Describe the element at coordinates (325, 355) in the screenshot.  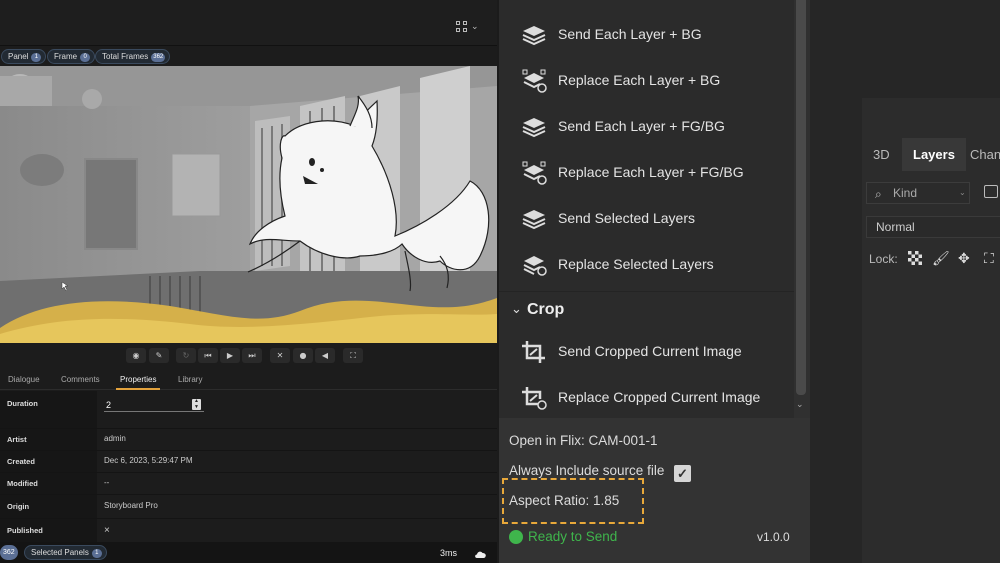
I see `volume-icon: ◀` at that location.